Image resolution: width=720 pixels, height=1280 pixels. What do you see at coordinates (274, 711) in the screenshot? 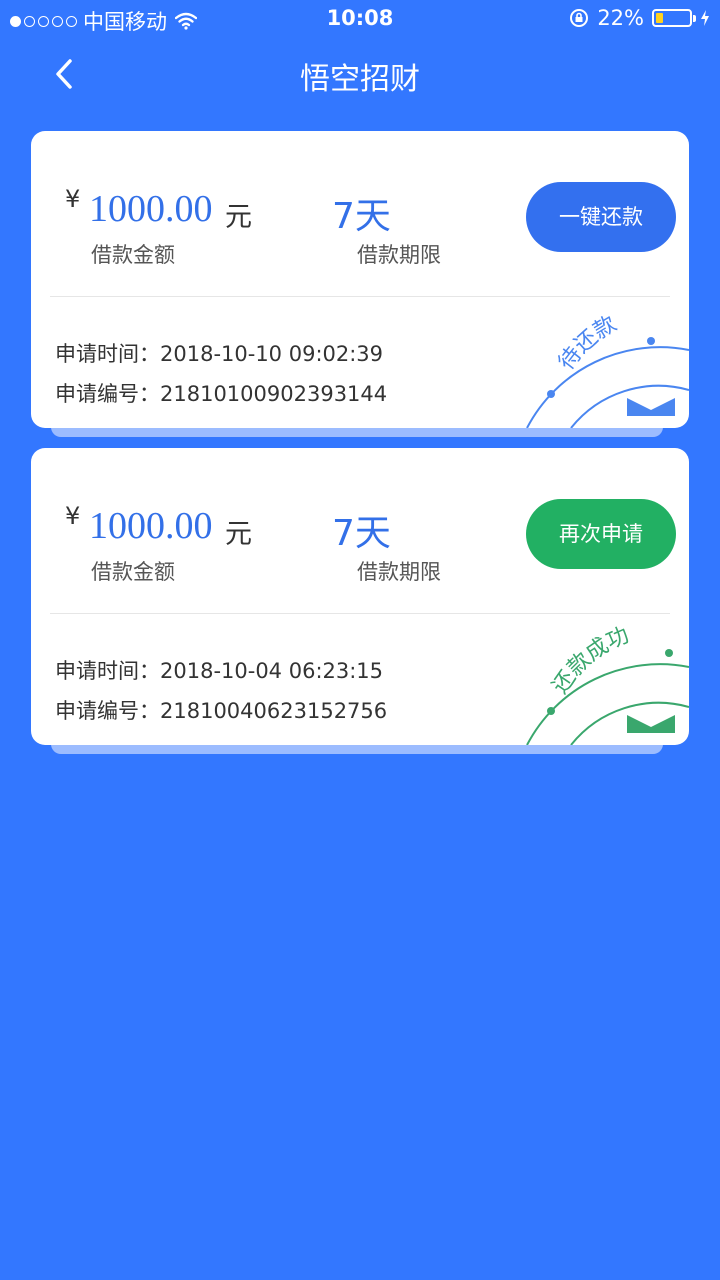
I see `apply-number-value: 21810040623152756` at bounding box center [274, 711].